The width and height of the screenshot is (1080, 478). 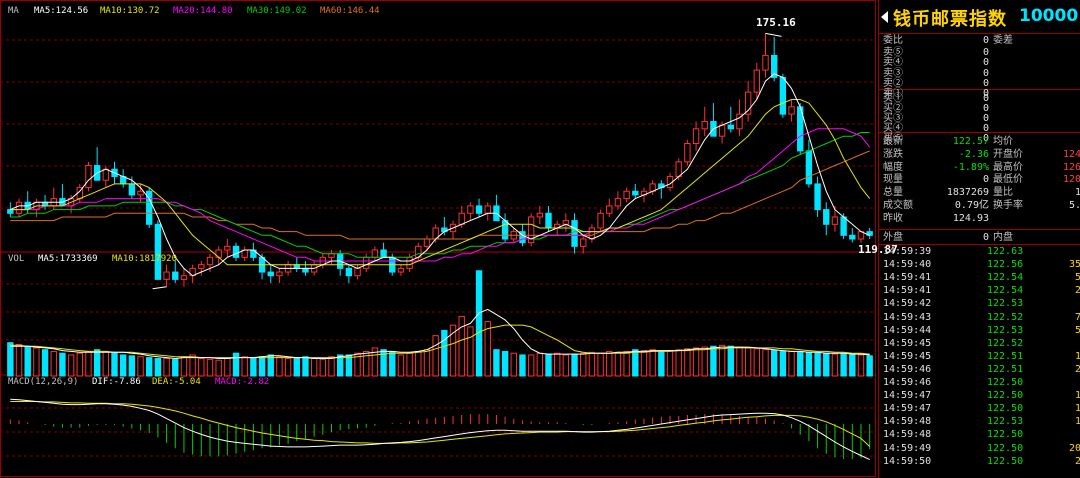 What do you see at coordinates (907, 291) in the screenshot?
I see `tick-time: 14:59:41` at bounding box center [907, 291].